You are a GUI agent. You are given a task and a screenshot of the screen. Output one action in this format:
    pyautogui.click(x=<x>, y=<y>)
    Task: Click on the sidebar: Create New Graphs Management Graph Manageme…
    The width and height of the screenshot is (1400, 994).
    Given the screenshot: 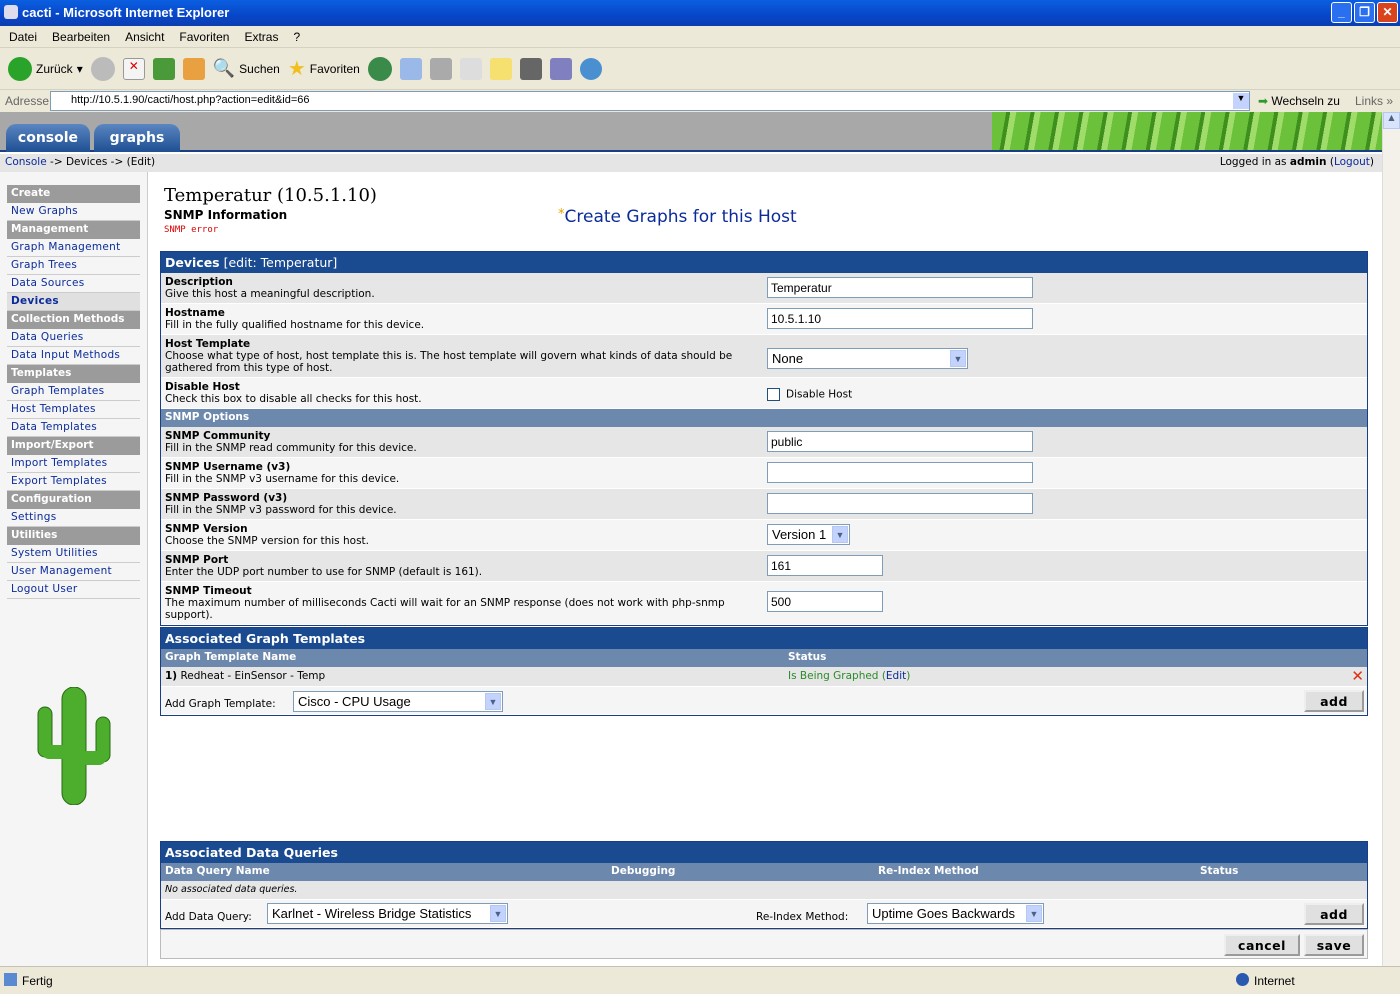 What is the action you would take?
    pyautogui.click(x=74, y=569)
    